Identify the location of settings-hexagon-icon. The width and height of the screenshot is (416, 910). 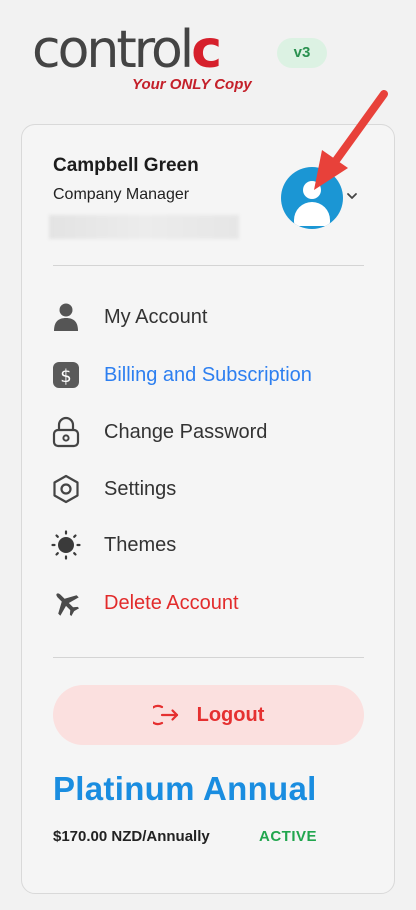
(66, 489).